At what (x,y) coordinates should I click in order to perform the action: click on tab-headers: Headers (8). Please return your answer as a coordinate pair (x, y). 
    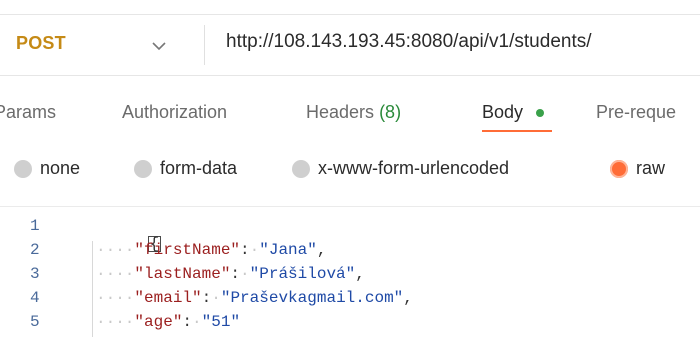
    Looking at the image, I should click on (353, 112).